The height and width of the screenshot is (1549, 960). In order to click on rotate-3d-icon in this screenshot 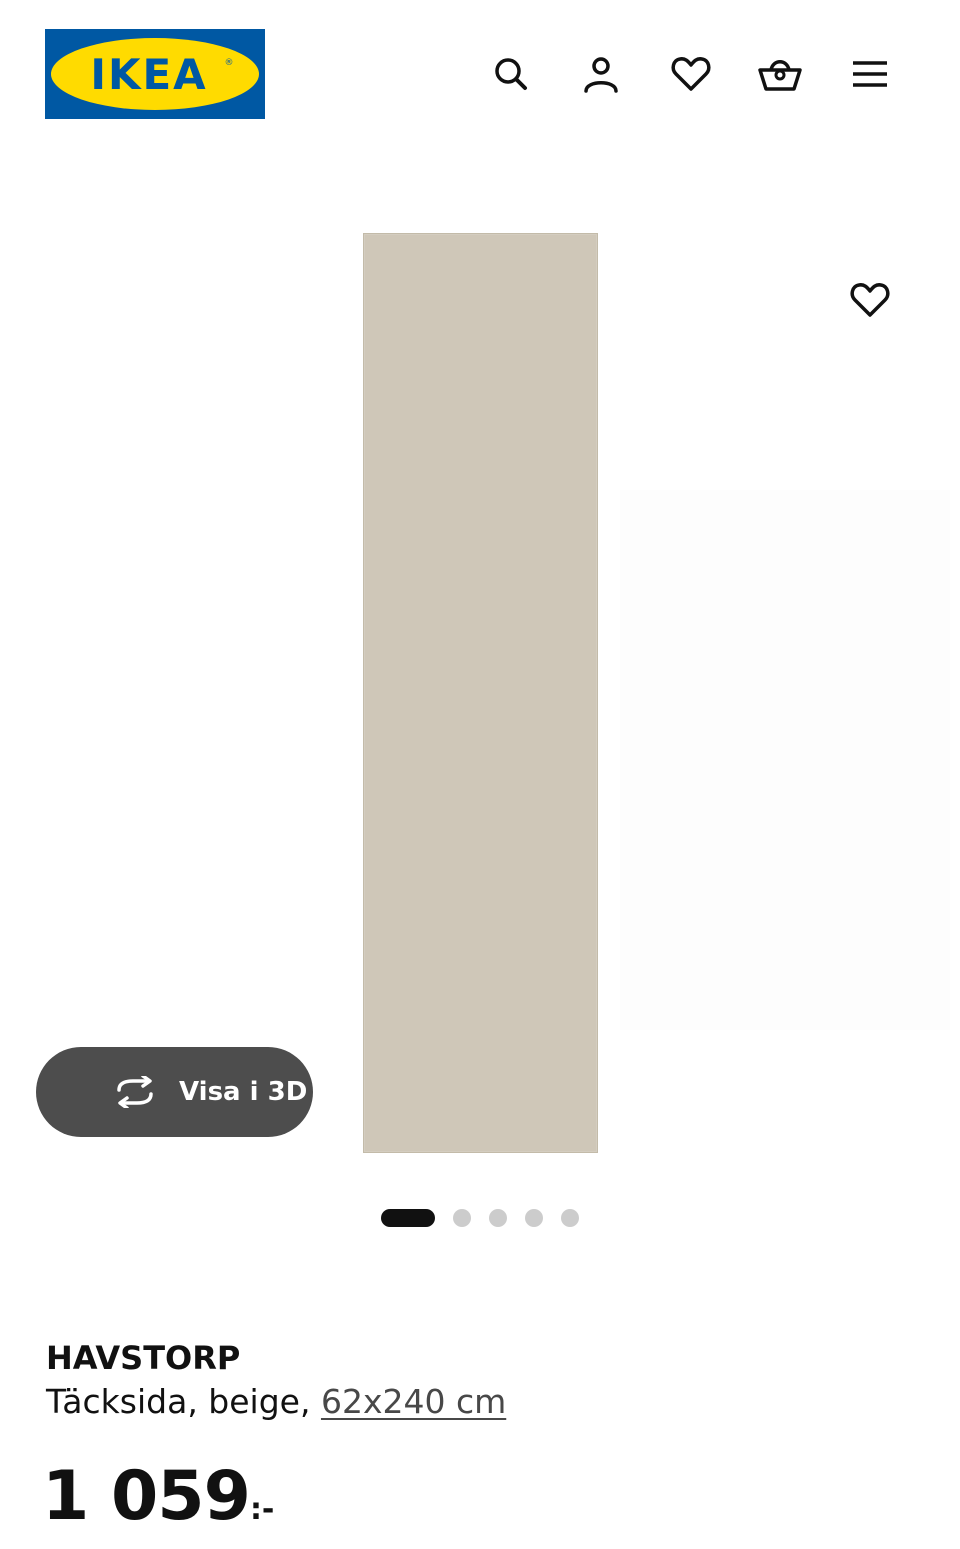, I will do `click(135, 1092)`.